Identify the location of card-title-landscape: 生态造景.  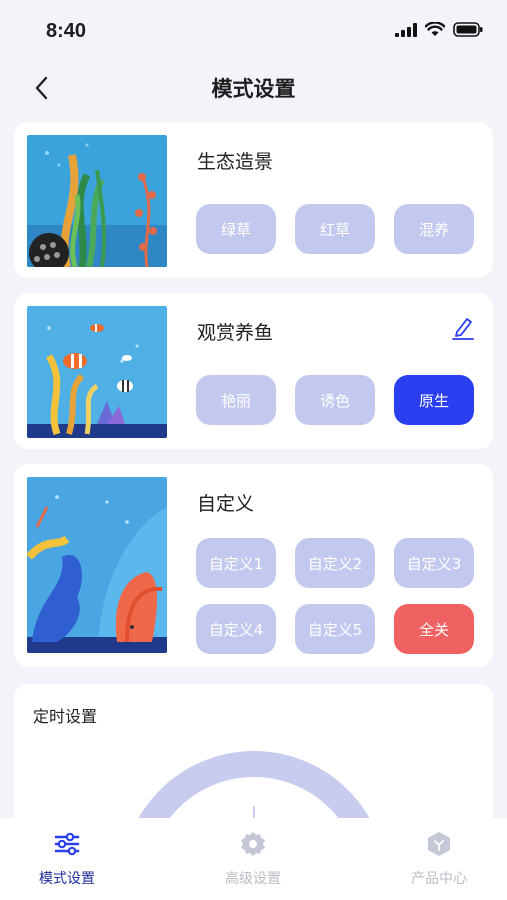
(235, 162).